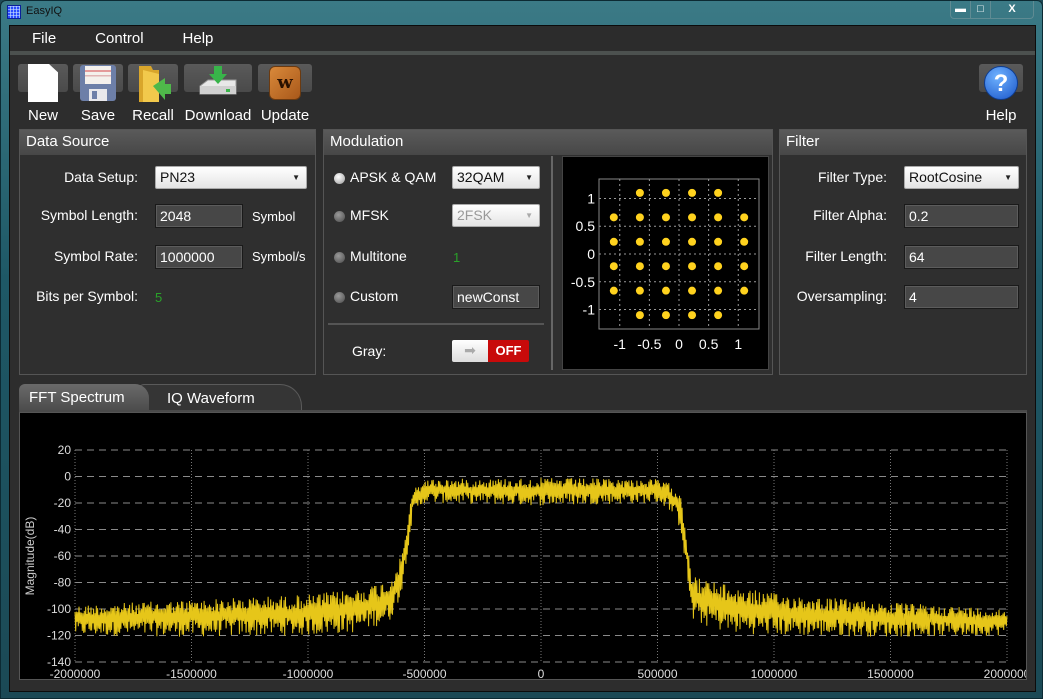 This screenshot has height=699, width=1043. What do you see at coordinates (961, 177) in the screenshot?
I see `filter-type-select: RootCosine ▼` at bounding box center [961, 177].